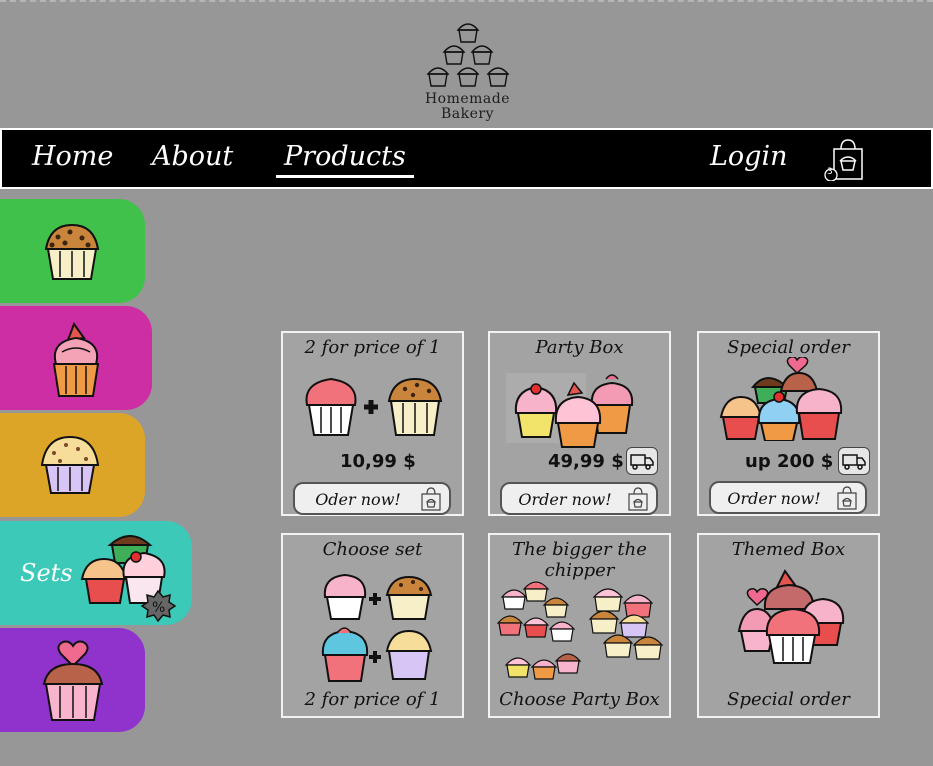 This screenshot has width=933, height=766. What do you see at coordinates (579, 347) in the screenshot?
I see `product-title: Party Box` at bounding box center [579, 347].